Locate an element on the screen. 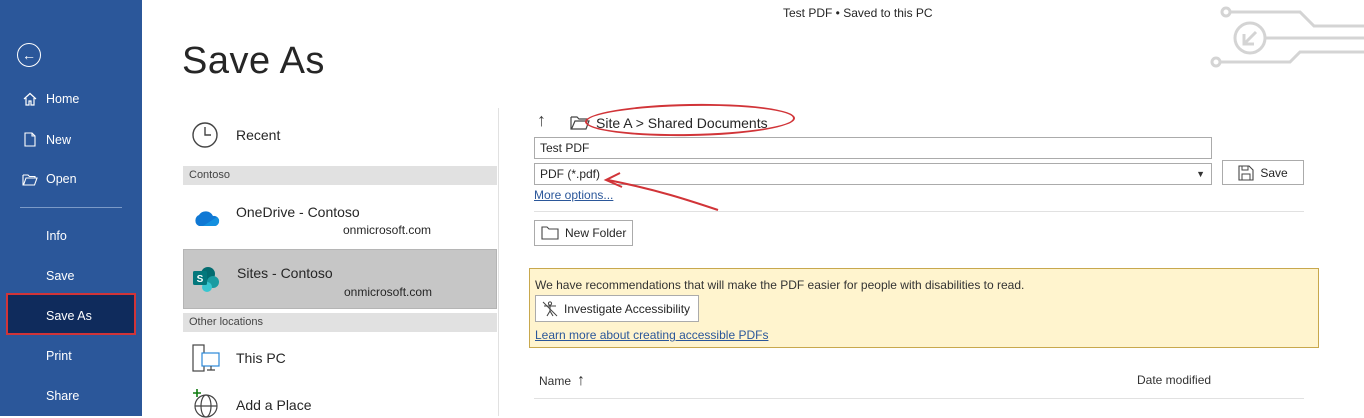 The image size is (1364, 418). nav-item-info: Info is located at coordinates (56, 236).